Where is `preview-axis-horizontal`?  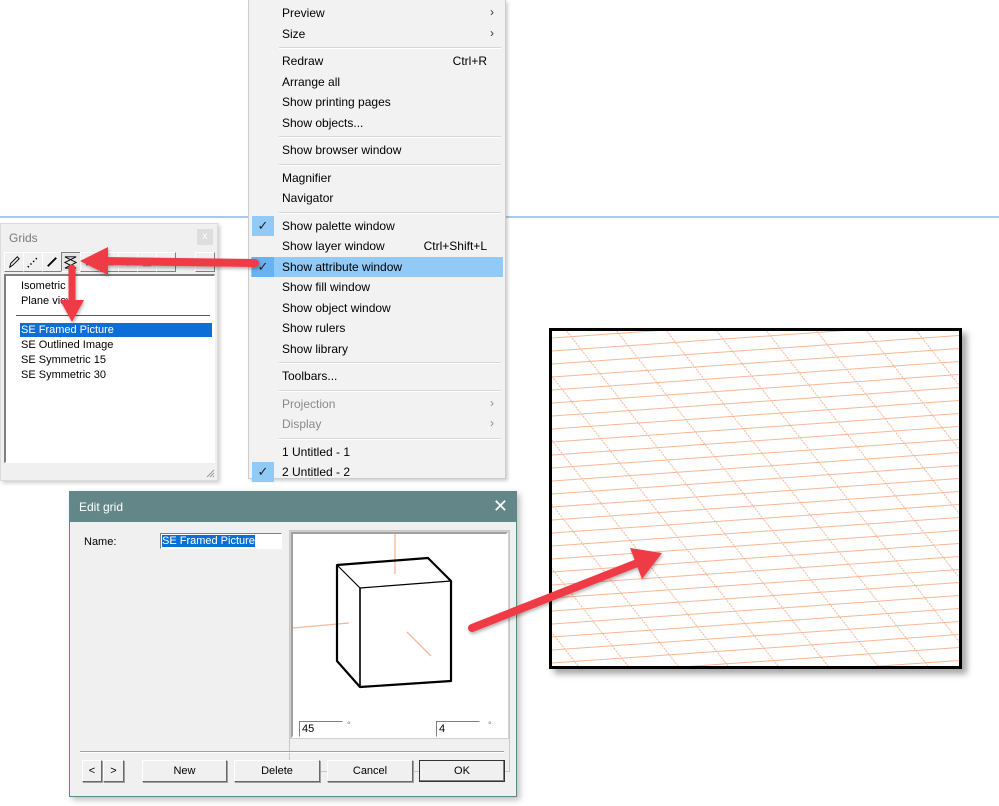
preview-axis-horizontal is located at coordinates (321, 625).